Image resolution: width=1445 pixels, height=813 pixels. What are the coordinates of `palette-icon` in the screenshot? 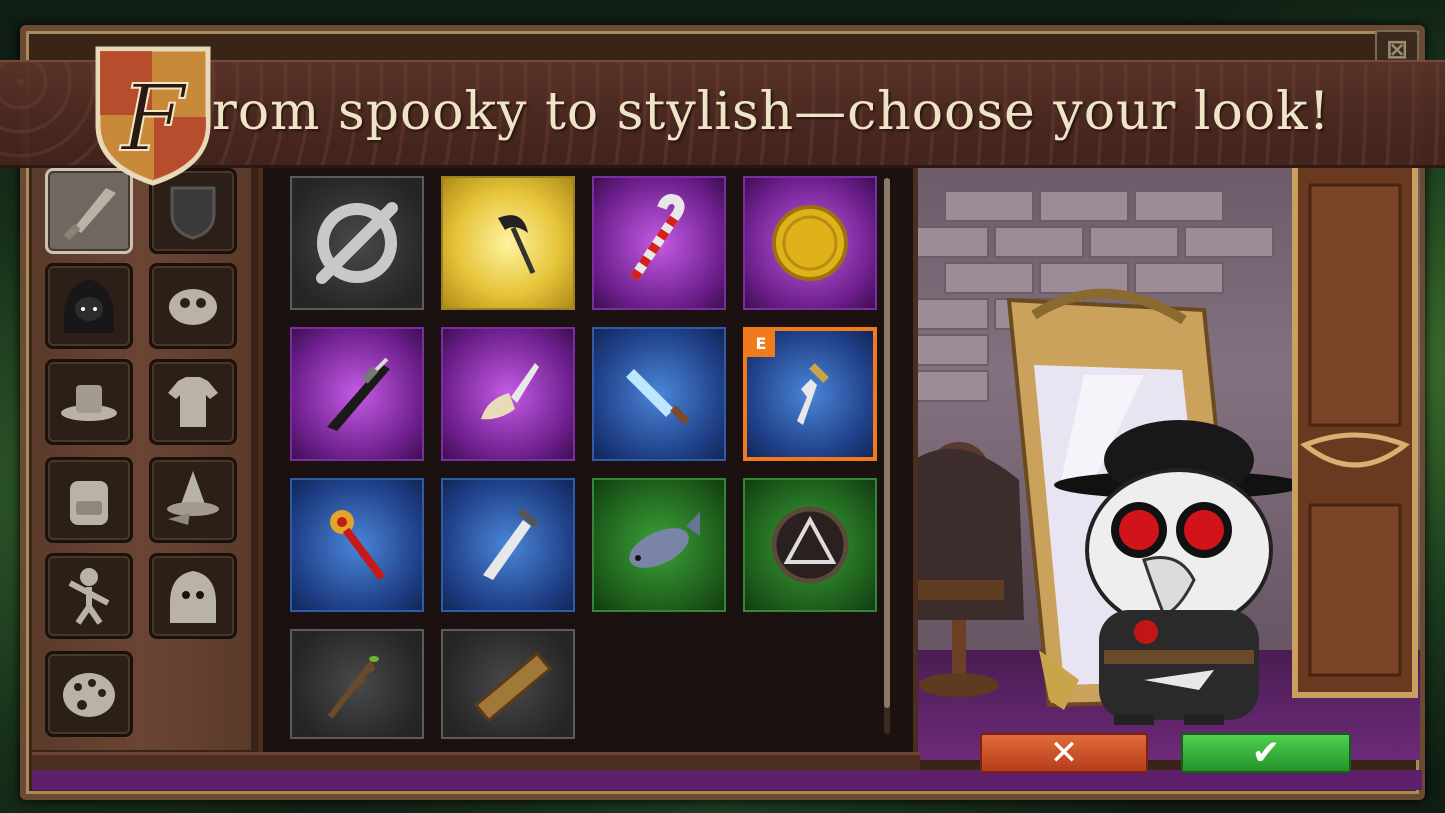 It's located at (89, 695).